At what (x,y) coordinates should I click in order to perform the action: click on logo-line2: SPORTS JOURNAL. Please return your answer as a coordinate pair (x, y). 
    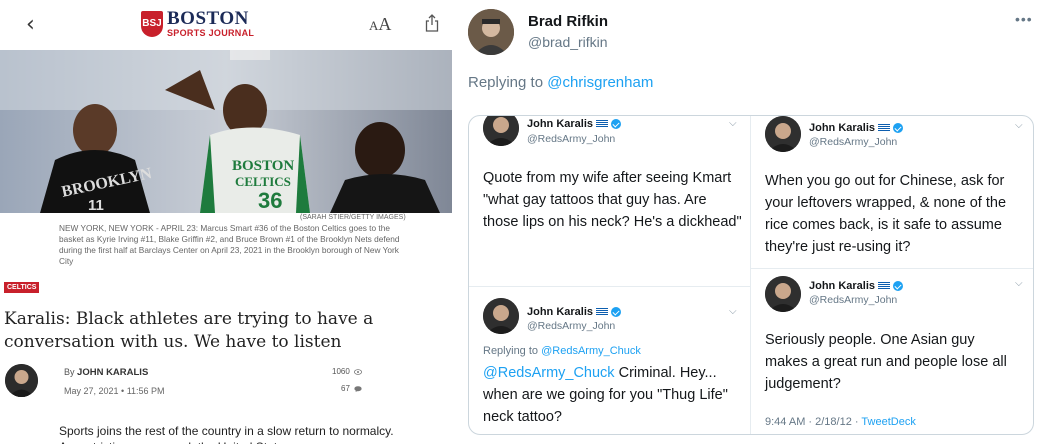
    Looking at the image, I should click on (211, 33).